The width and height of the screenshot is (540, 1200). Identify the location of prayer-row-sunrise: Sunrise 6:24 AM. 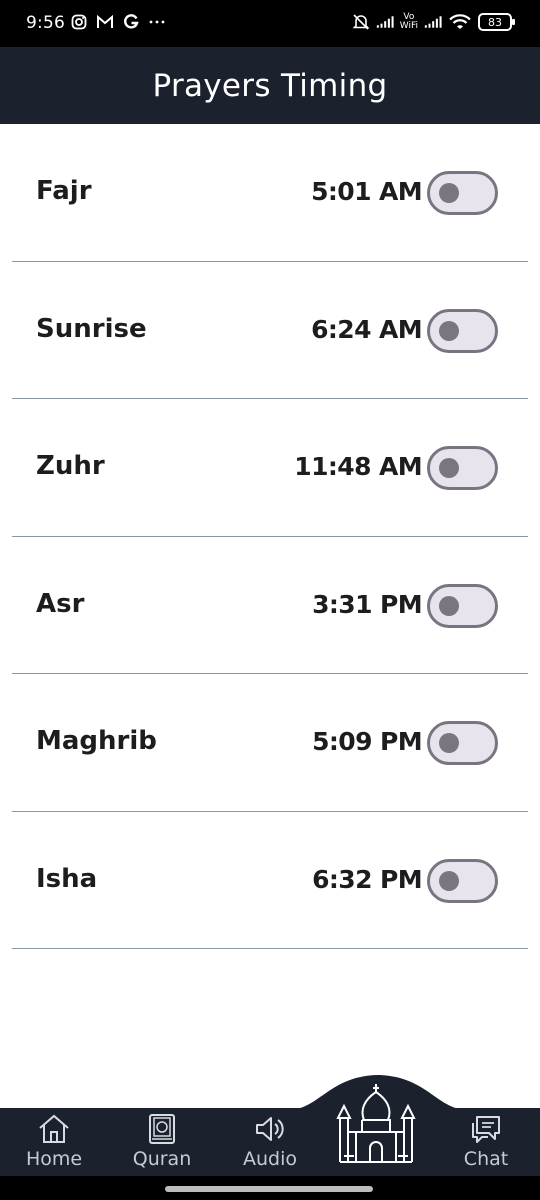
(270, 330).